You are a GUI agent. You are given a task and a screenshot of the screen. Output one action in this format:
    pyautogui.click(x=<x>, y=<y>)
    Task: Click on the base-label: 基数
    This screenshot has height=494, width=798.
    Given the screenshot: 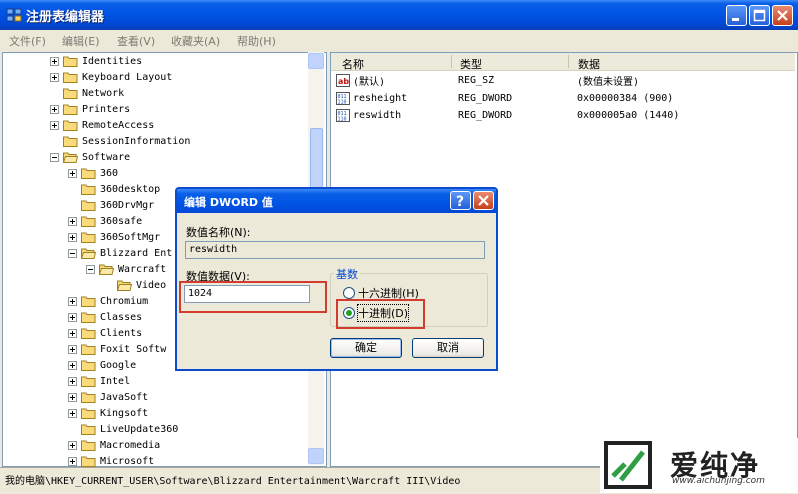 What is the action you would take?
    pyautogui.click(x=347, y=274)
    